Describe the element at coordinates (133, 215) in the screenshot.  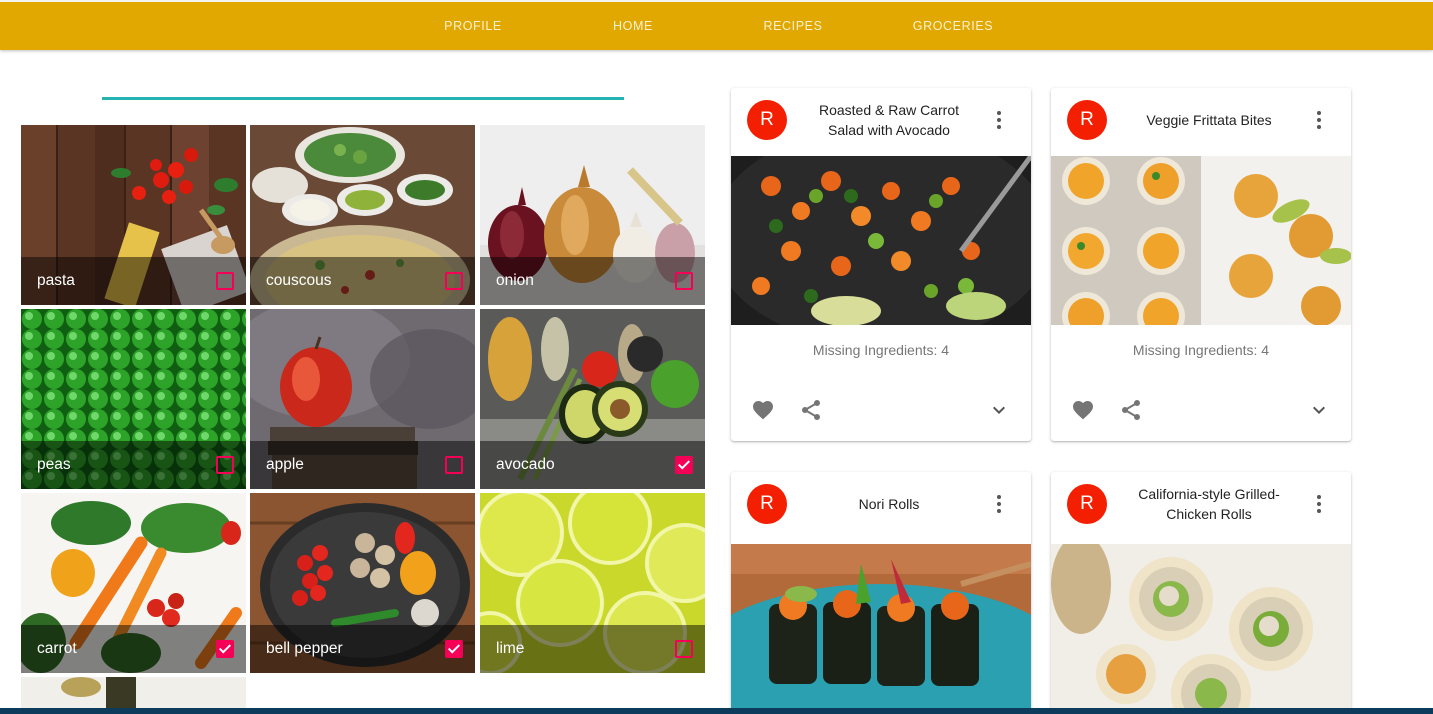
I see `ingredient-tile-pasta: pasta` at that location.